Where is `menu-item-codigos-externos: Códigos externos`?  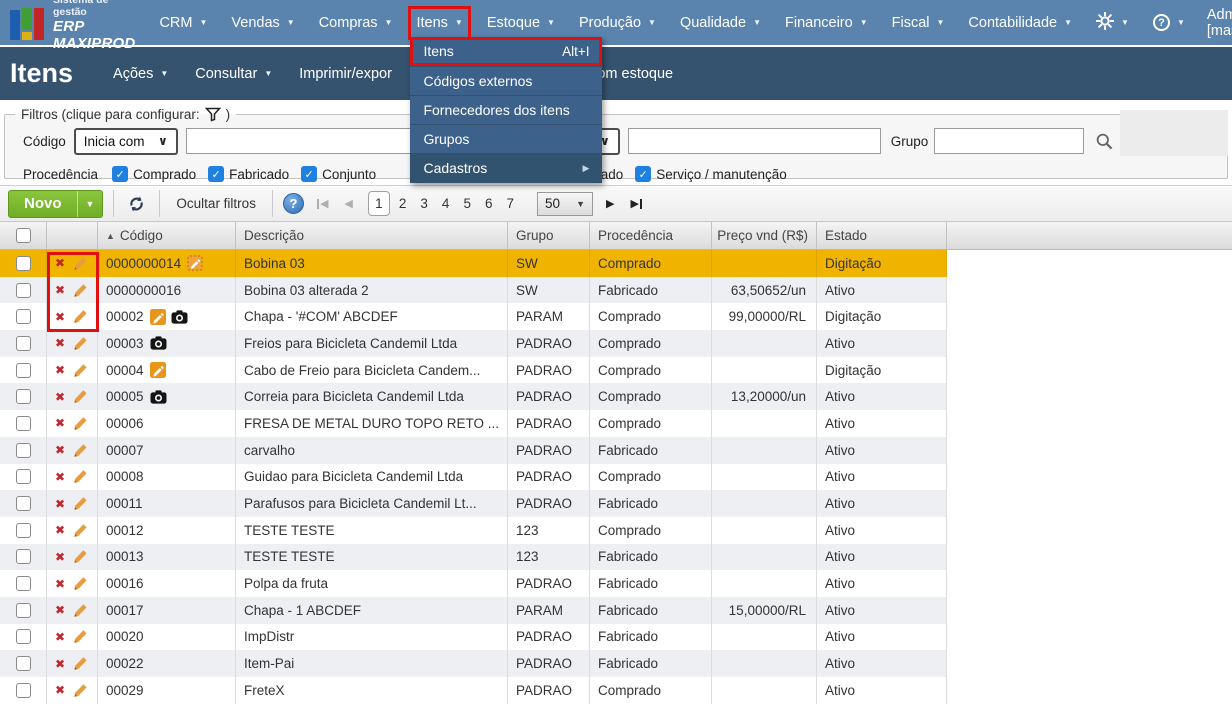
menu-item-codigos-externos: Códigos externos is located at coordinates (506, 80).